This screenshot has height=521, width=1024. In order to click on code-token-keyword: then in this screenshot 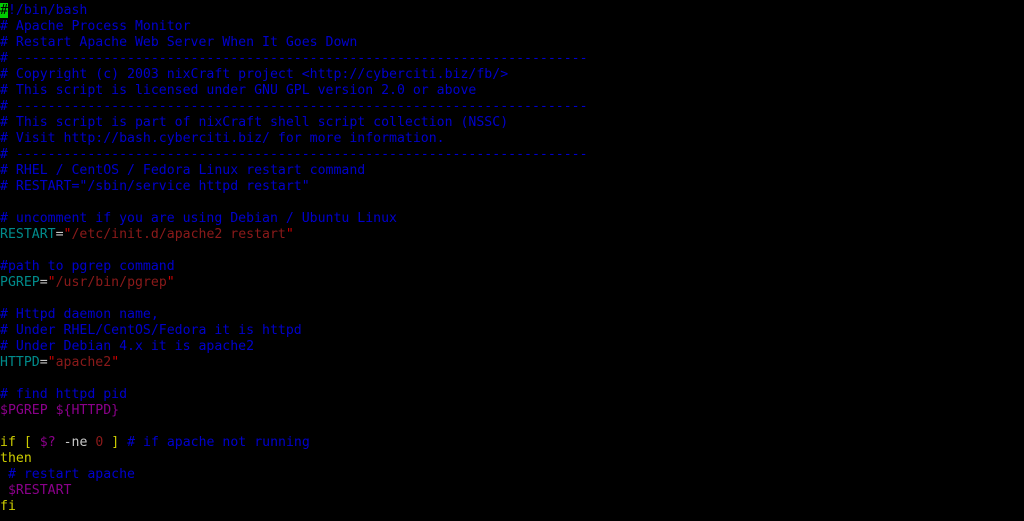, I will do `click(16, 458)`.